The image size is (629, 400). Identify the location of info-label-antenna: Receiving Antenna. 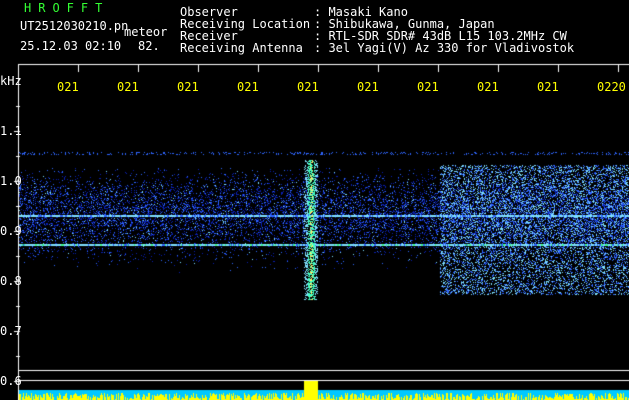
(241, 48).